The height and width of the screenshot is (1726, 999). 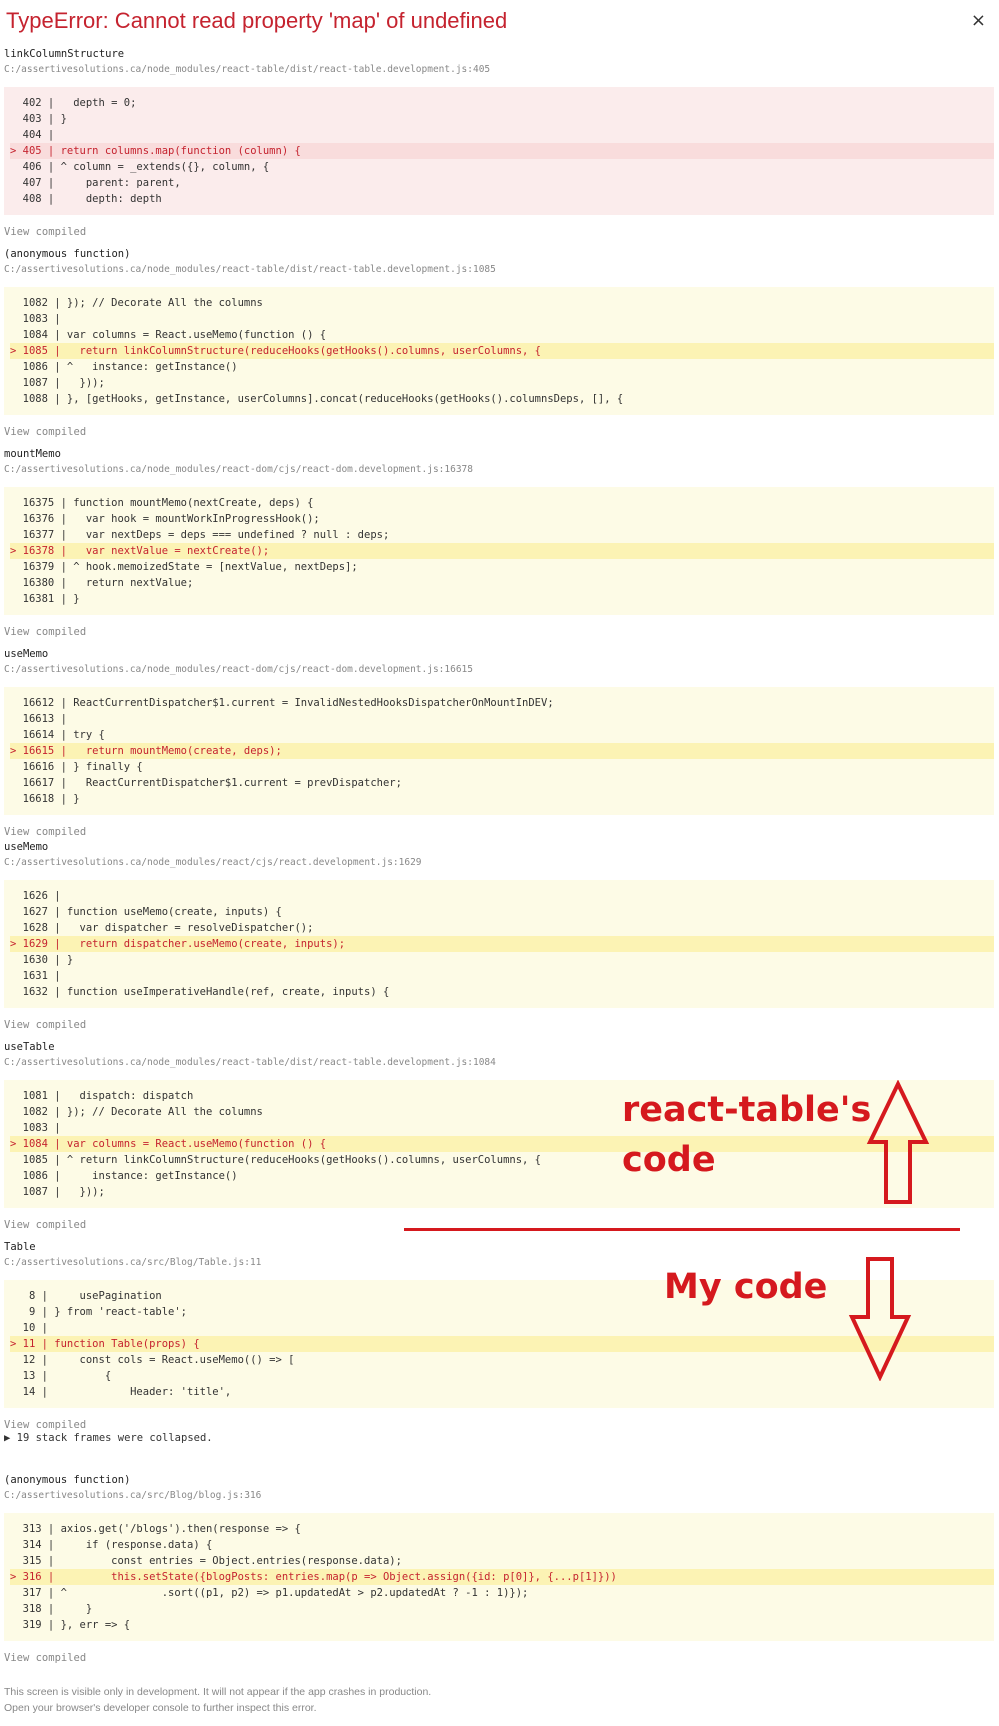 What do you see at coordinates (42, 960) in the screenshot?
I see `code-line: 1630 | }` at bounding box center [42, 960].